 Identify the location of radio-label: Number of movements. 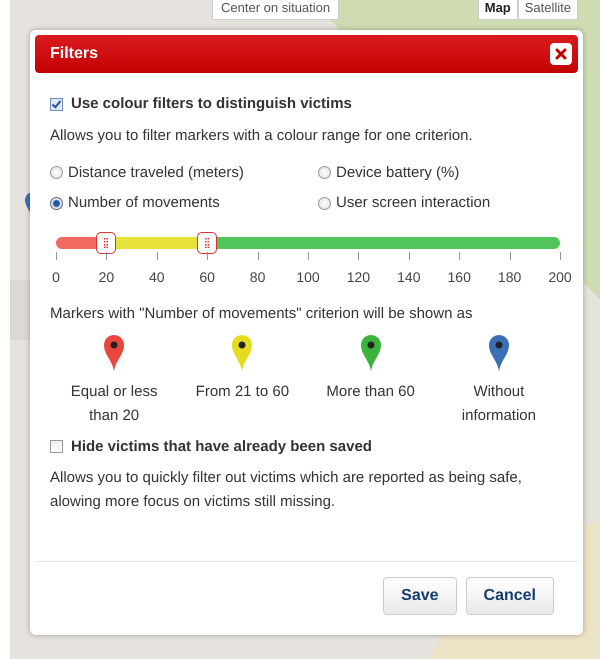
(144, 203).